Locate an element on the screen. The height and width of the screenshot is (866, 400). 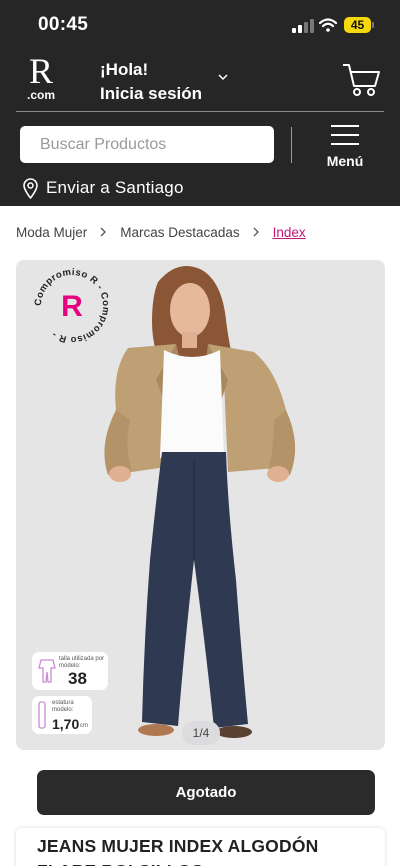
size-value: 38 is located at coordinates (77, 678).